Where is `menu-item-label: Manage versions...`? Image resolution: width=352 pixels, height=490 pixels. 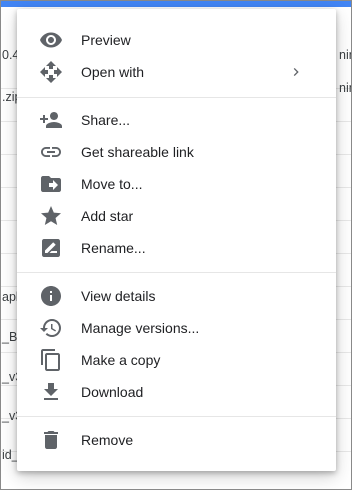
menu-item-label: Manage versions... is located at coordinates (140, 328).